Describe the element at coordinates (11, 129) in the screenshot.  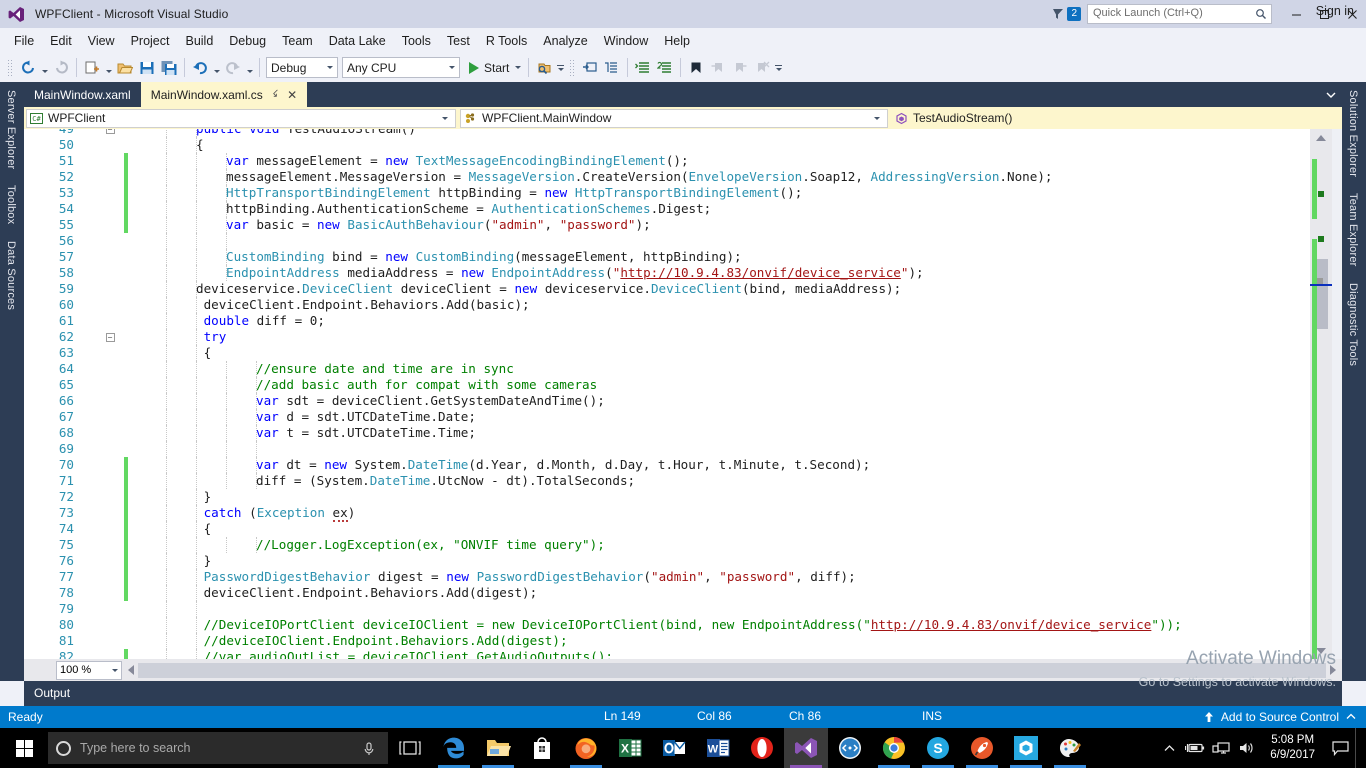
I see `dock-server-explorer: Server Explorer` at that location.